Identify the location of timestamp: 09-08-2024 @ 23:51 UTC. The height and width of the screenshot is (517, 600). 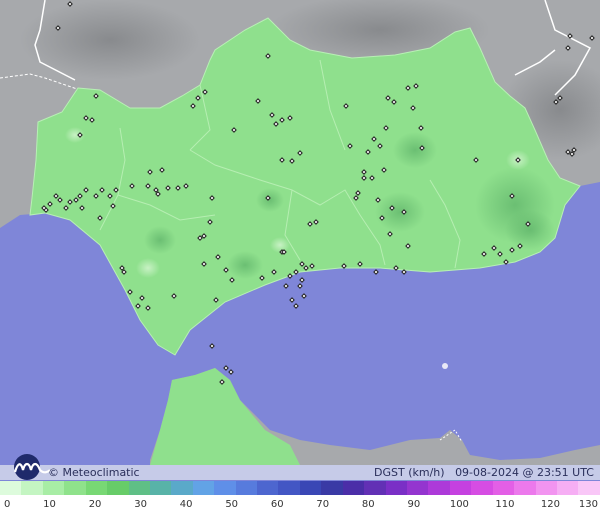
(524, 472).